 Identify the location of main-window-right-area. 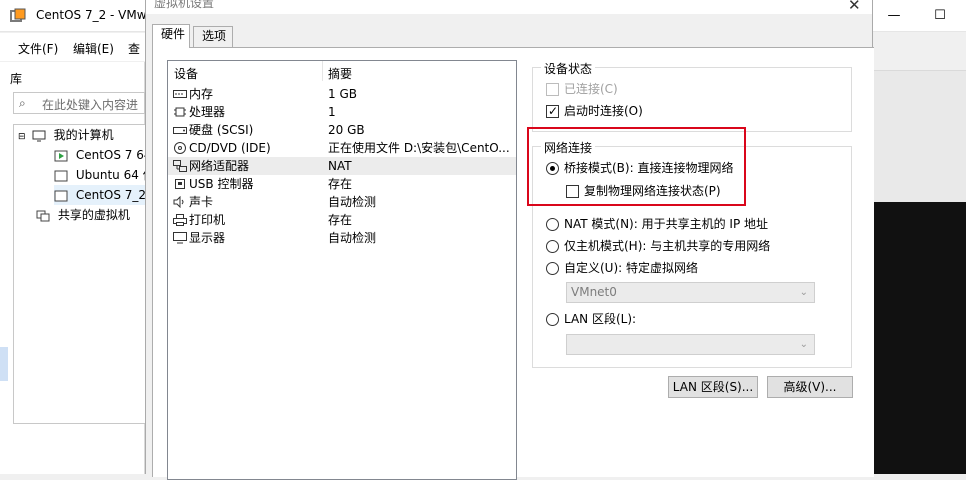
(919, 237).